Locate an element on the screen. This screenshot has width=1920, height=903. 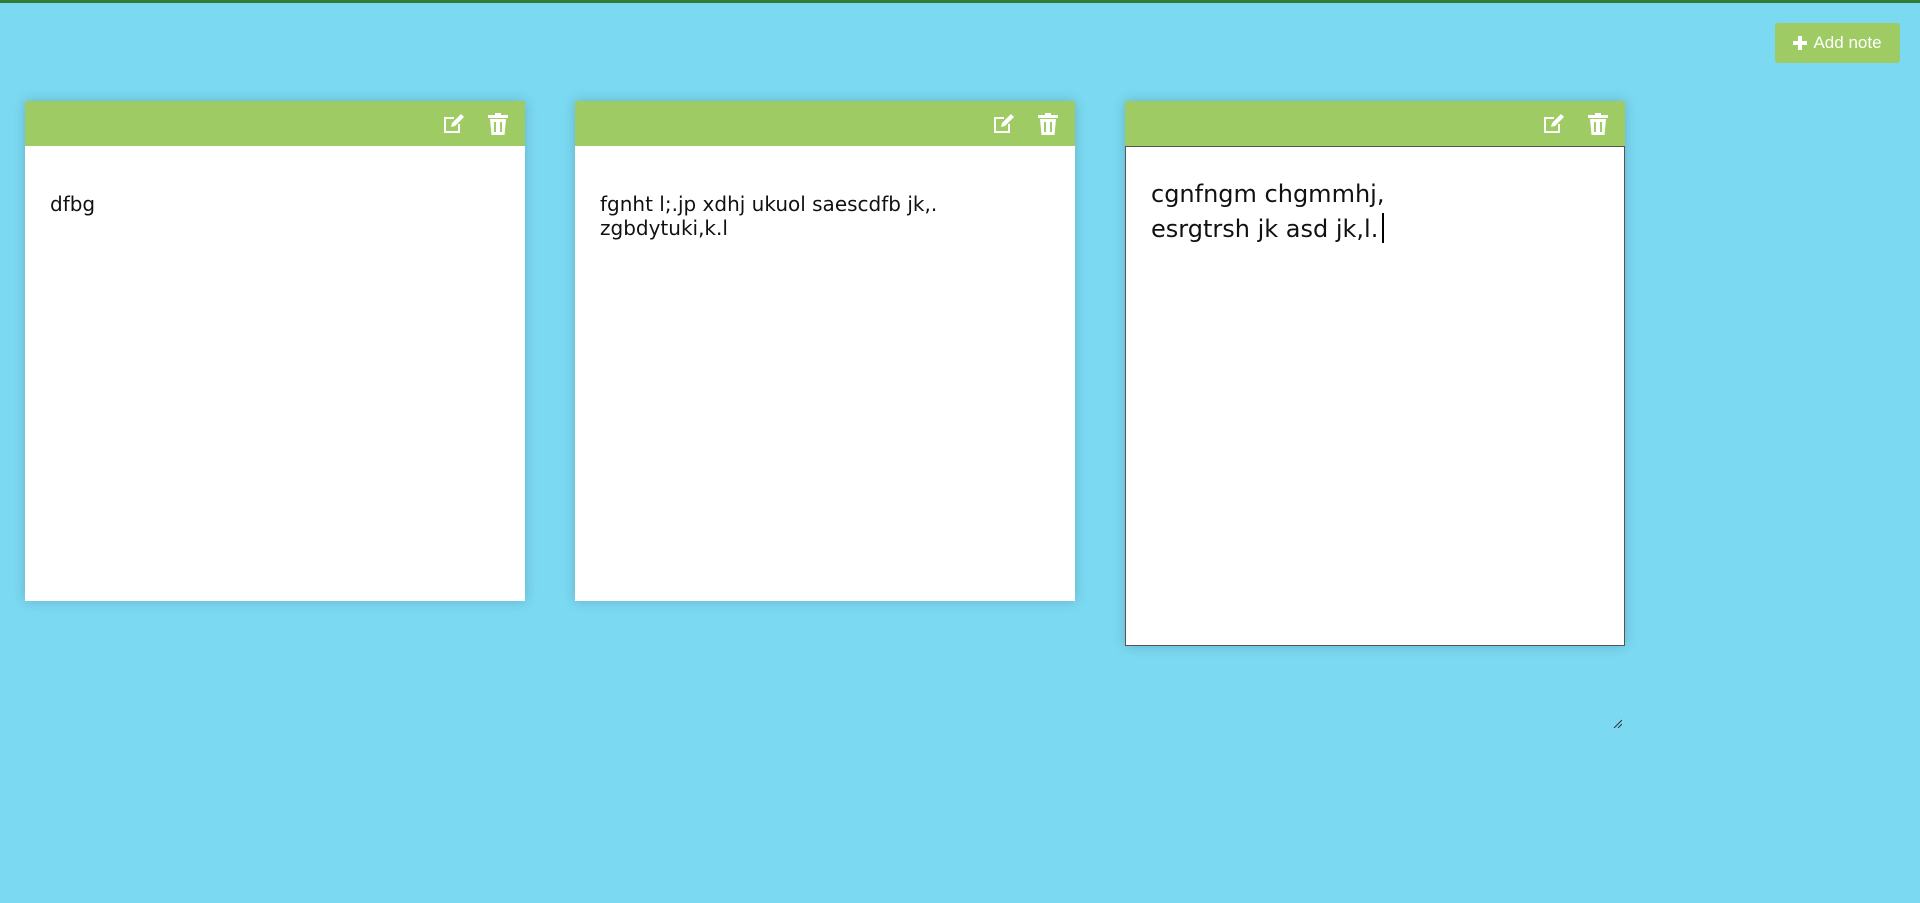
plus-icon is located at coordinates (1800, 43).